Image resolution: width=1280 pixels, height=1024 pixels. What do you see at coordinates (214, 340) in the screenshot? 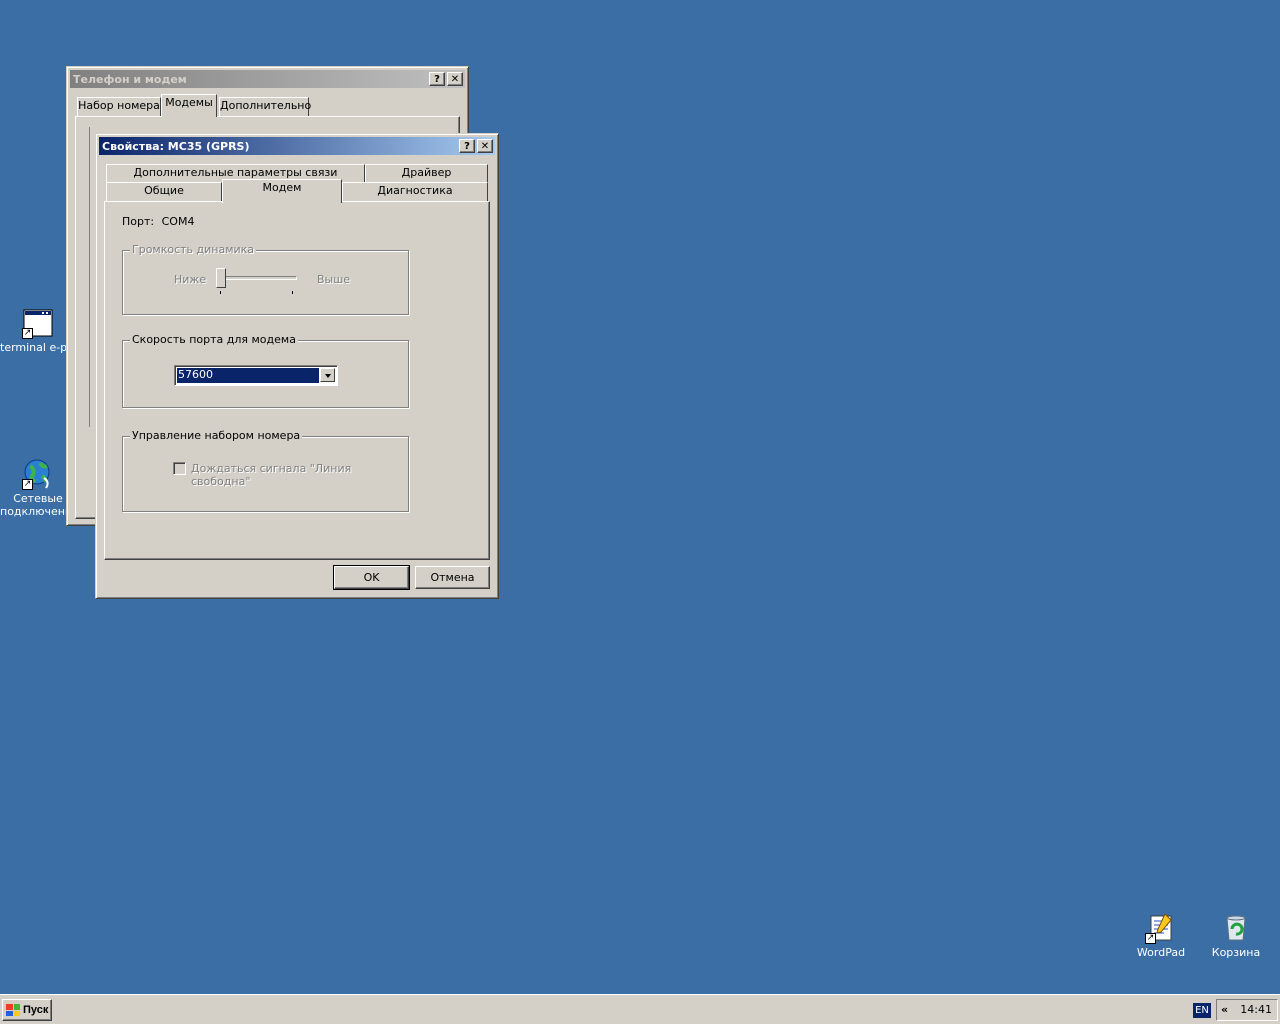
I see `group-title: Скорость порта для модема` at bounding box center [214, 340].